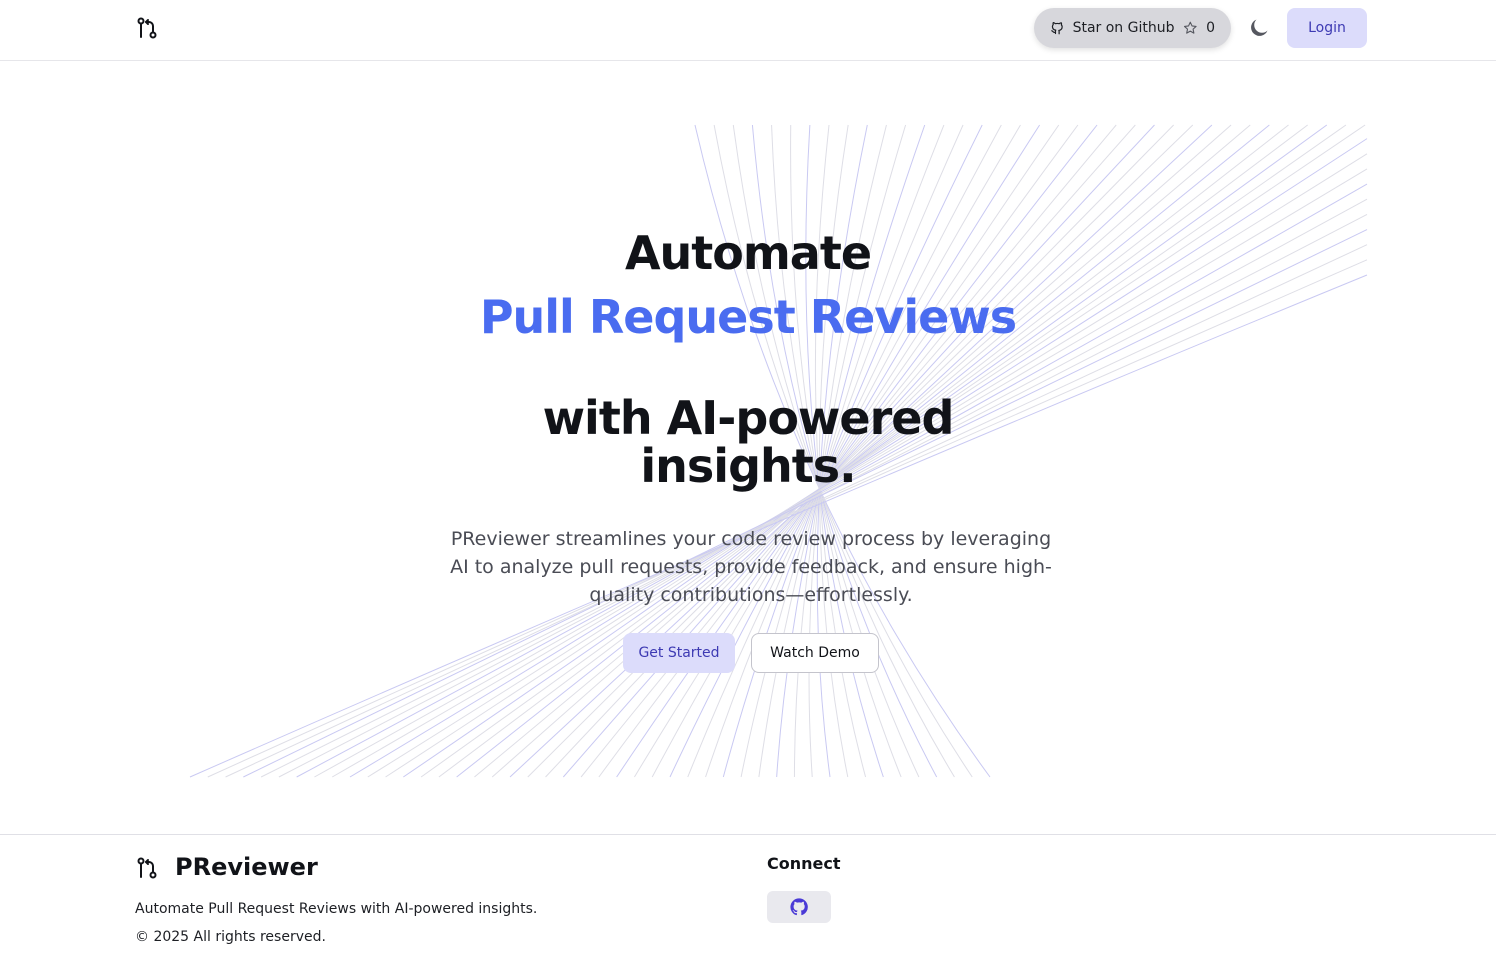 The image size is (1496, 955). What do you see at coordinates (815, 653) in the screenshot?
I see `watch-demo-button: Watch Demo` at bounding box center [815, 653].